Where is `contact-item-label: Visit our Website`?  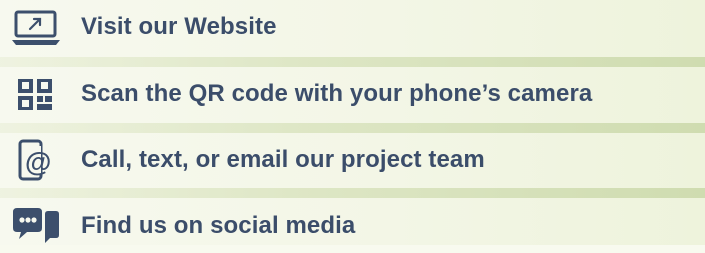
contact-item-label: Visit our Website is located at coordinates (179, 26).